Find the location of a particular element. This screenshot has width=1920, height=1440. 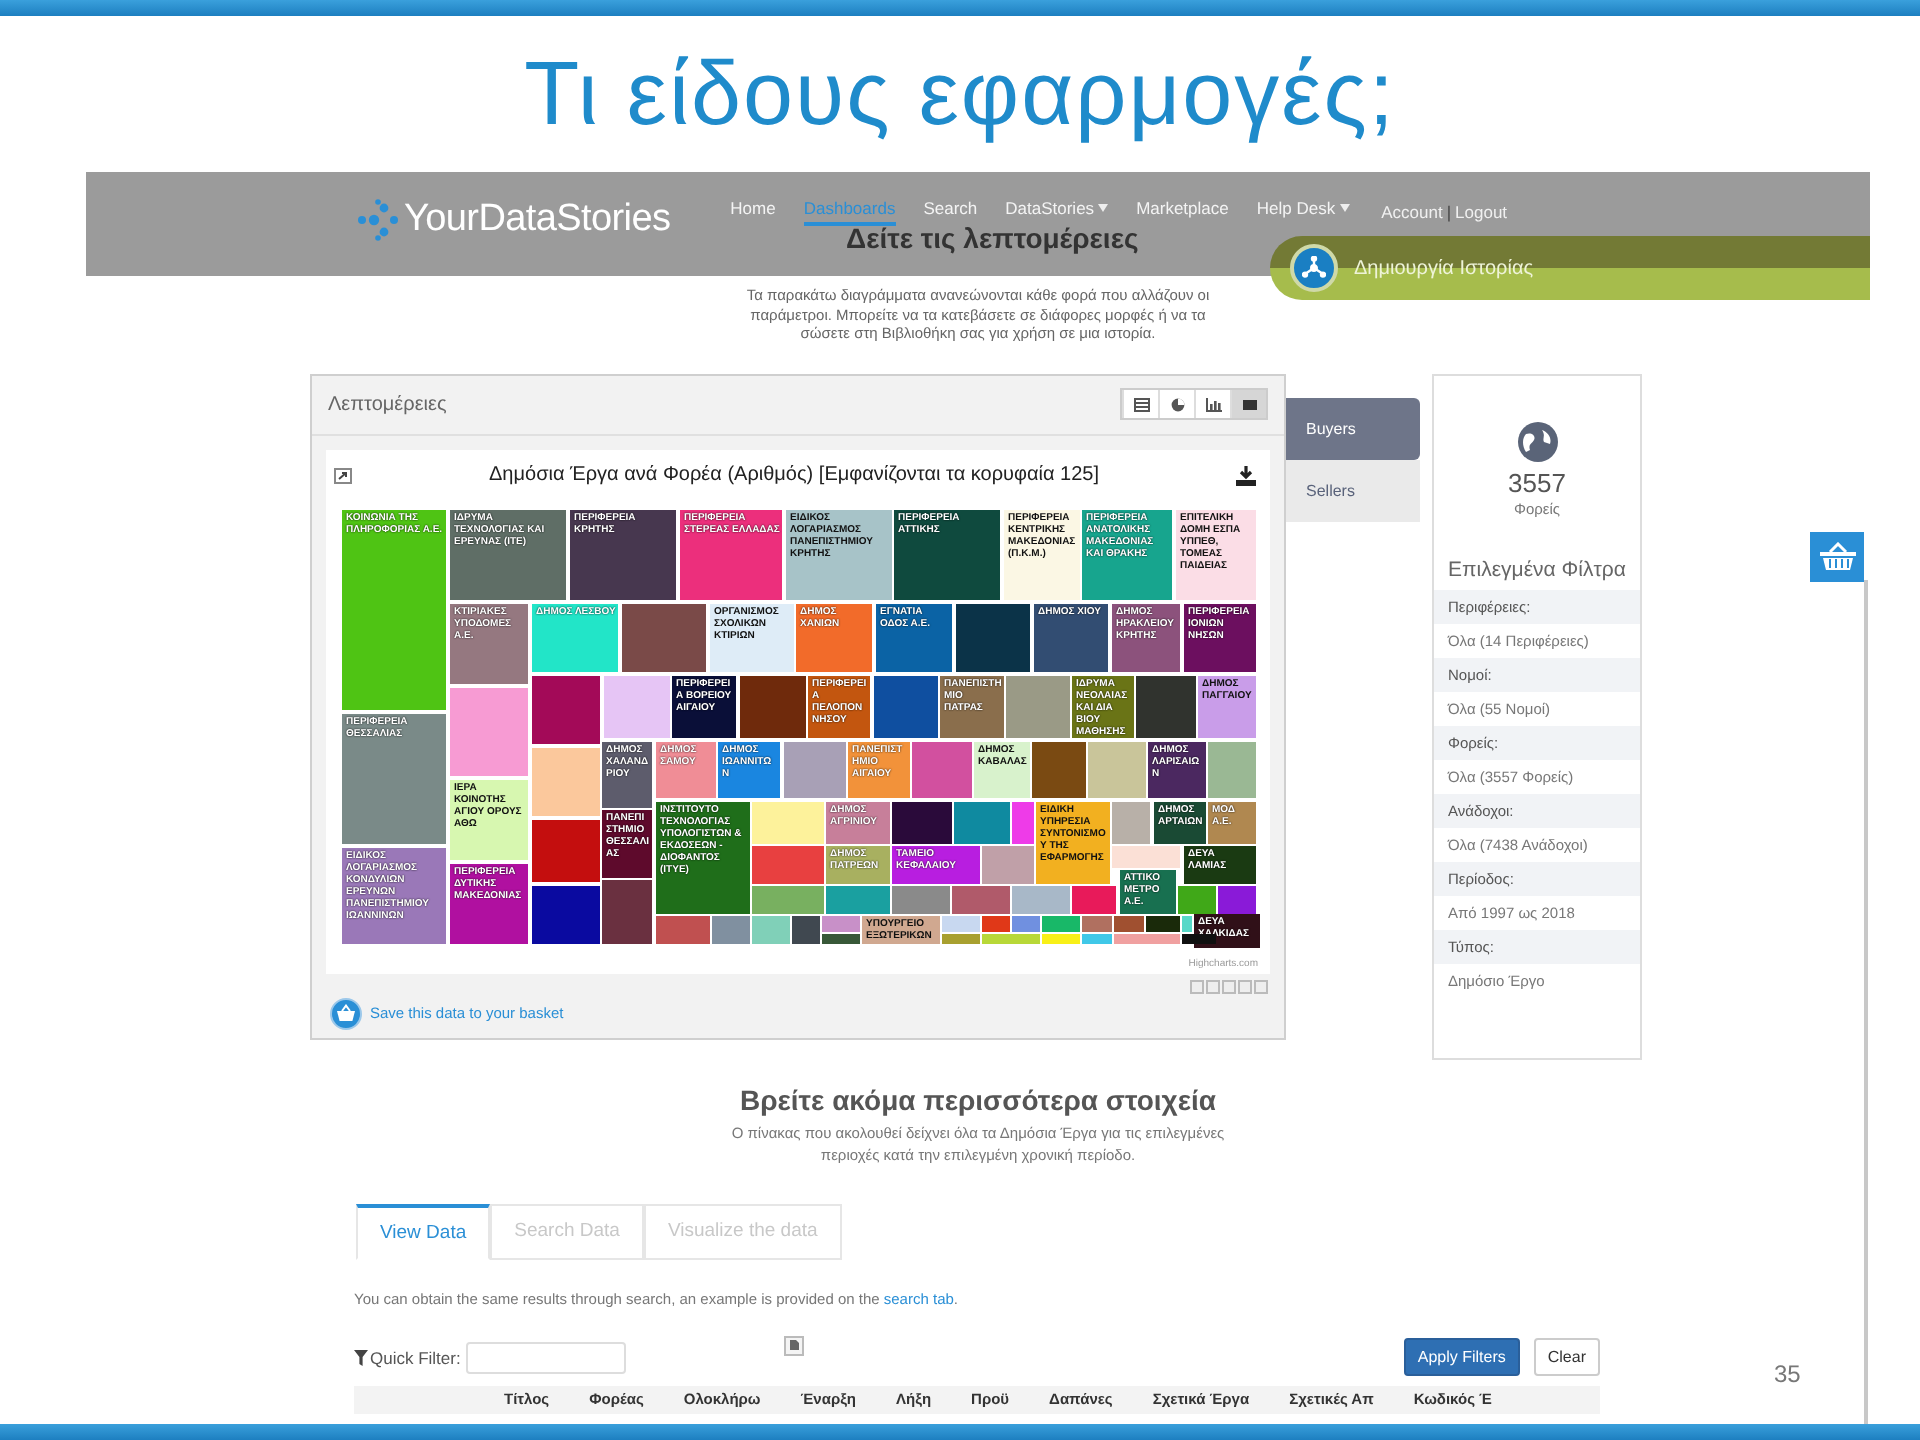

network-icon is located at coordinates (1314, 268).